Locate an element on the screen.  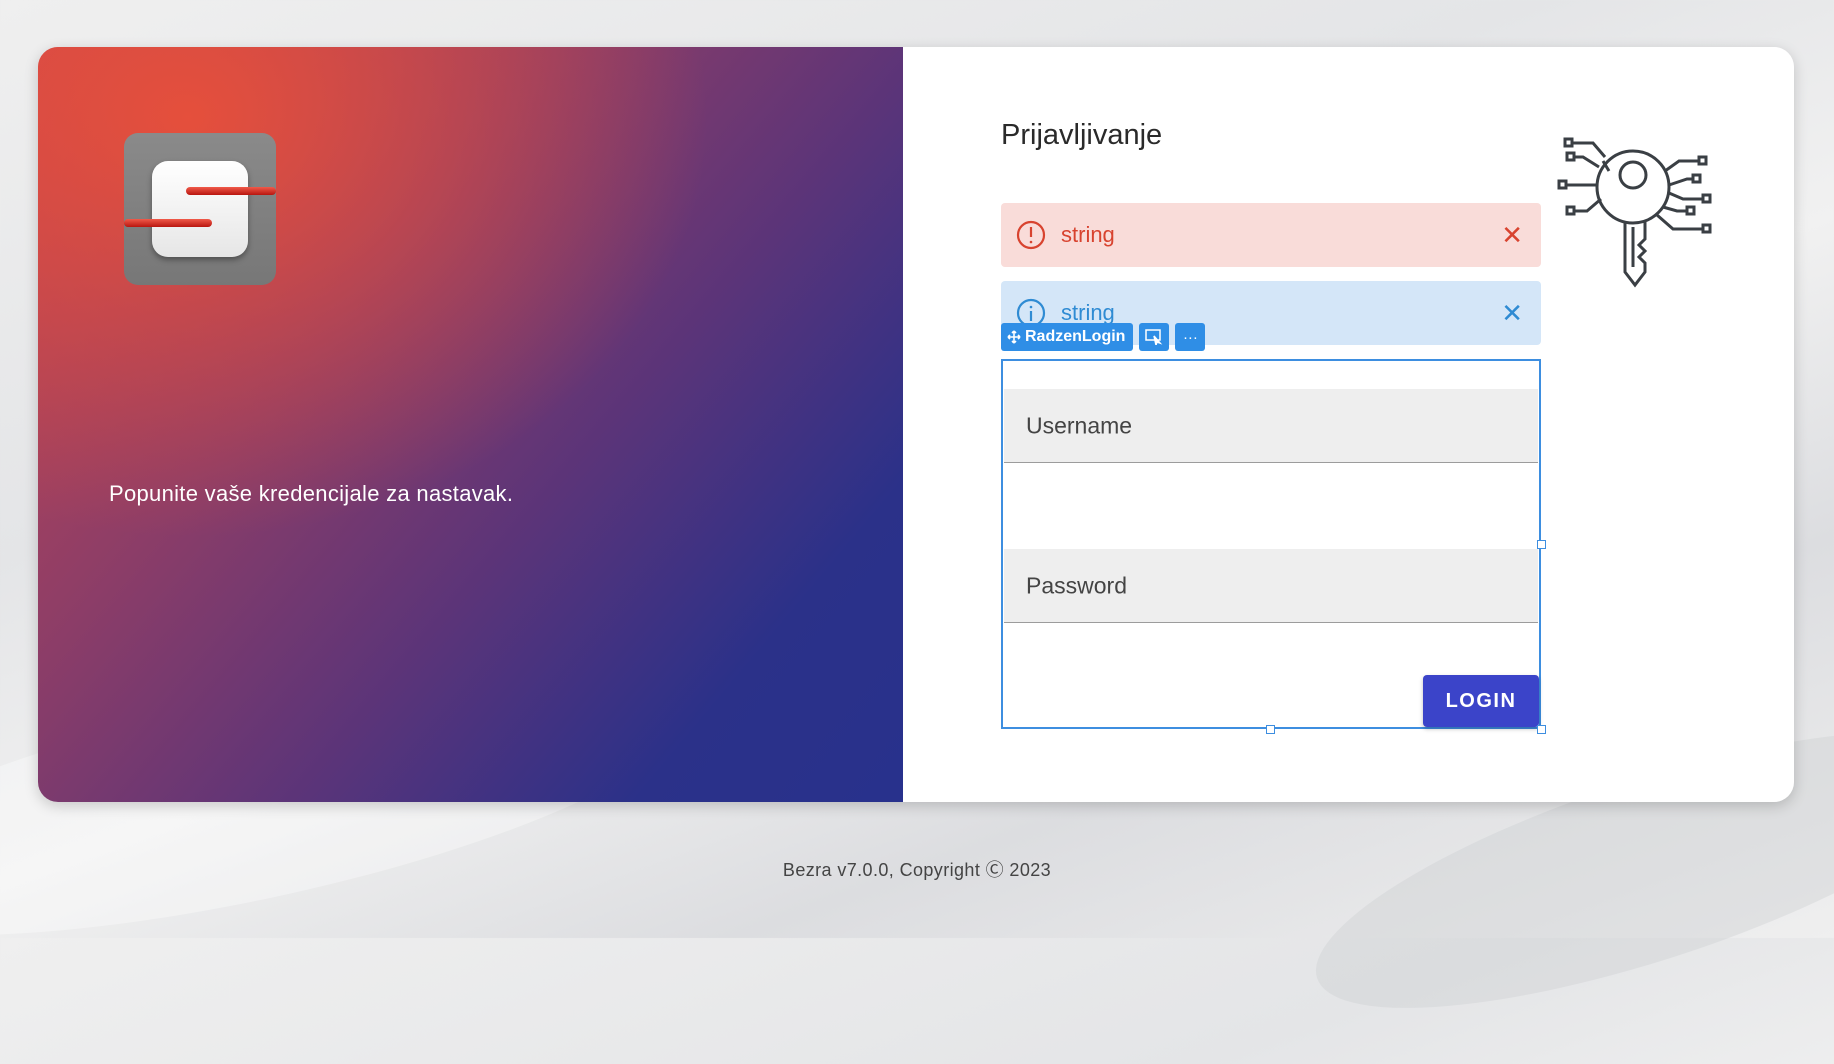
exclamation-circle-icon is located at coordinates (1031, 235).